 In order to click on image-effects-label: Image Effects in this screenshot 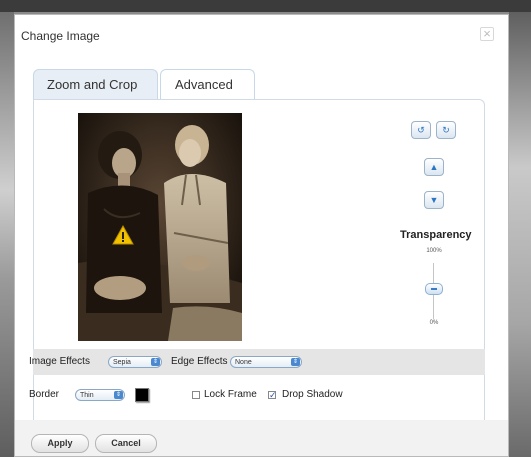, I will do `click(59, 361)`.